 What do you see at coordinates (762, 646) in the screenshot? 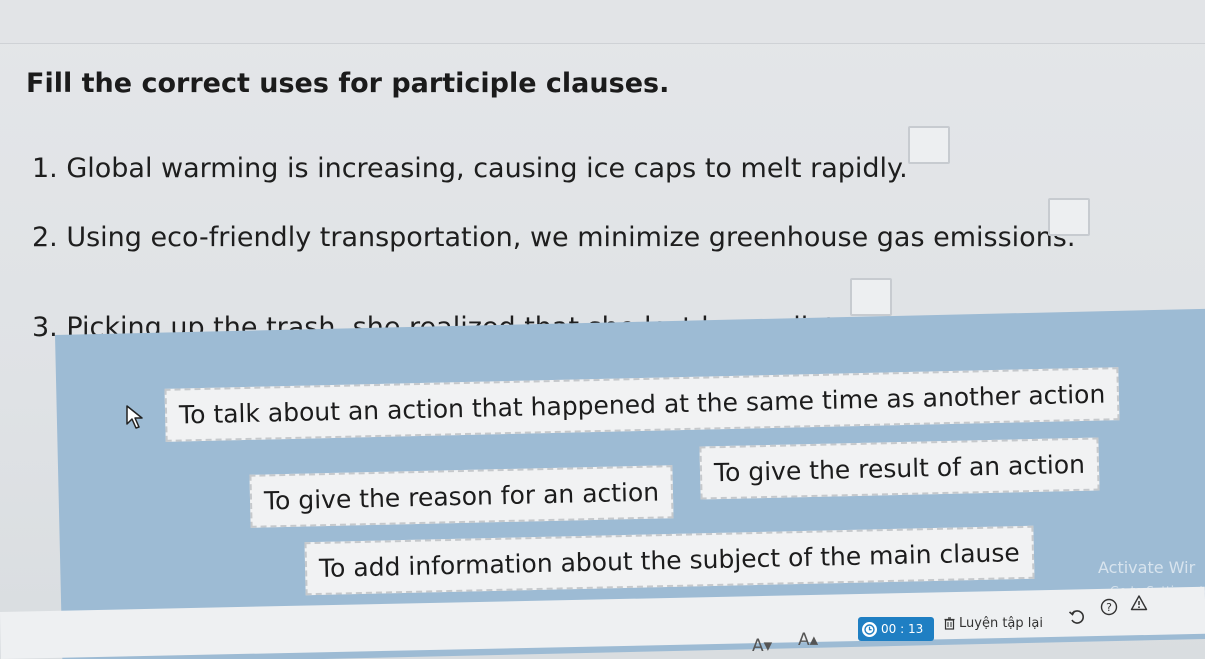
I see `font-decrease-button: A▾` at bounding box center [762, 646].